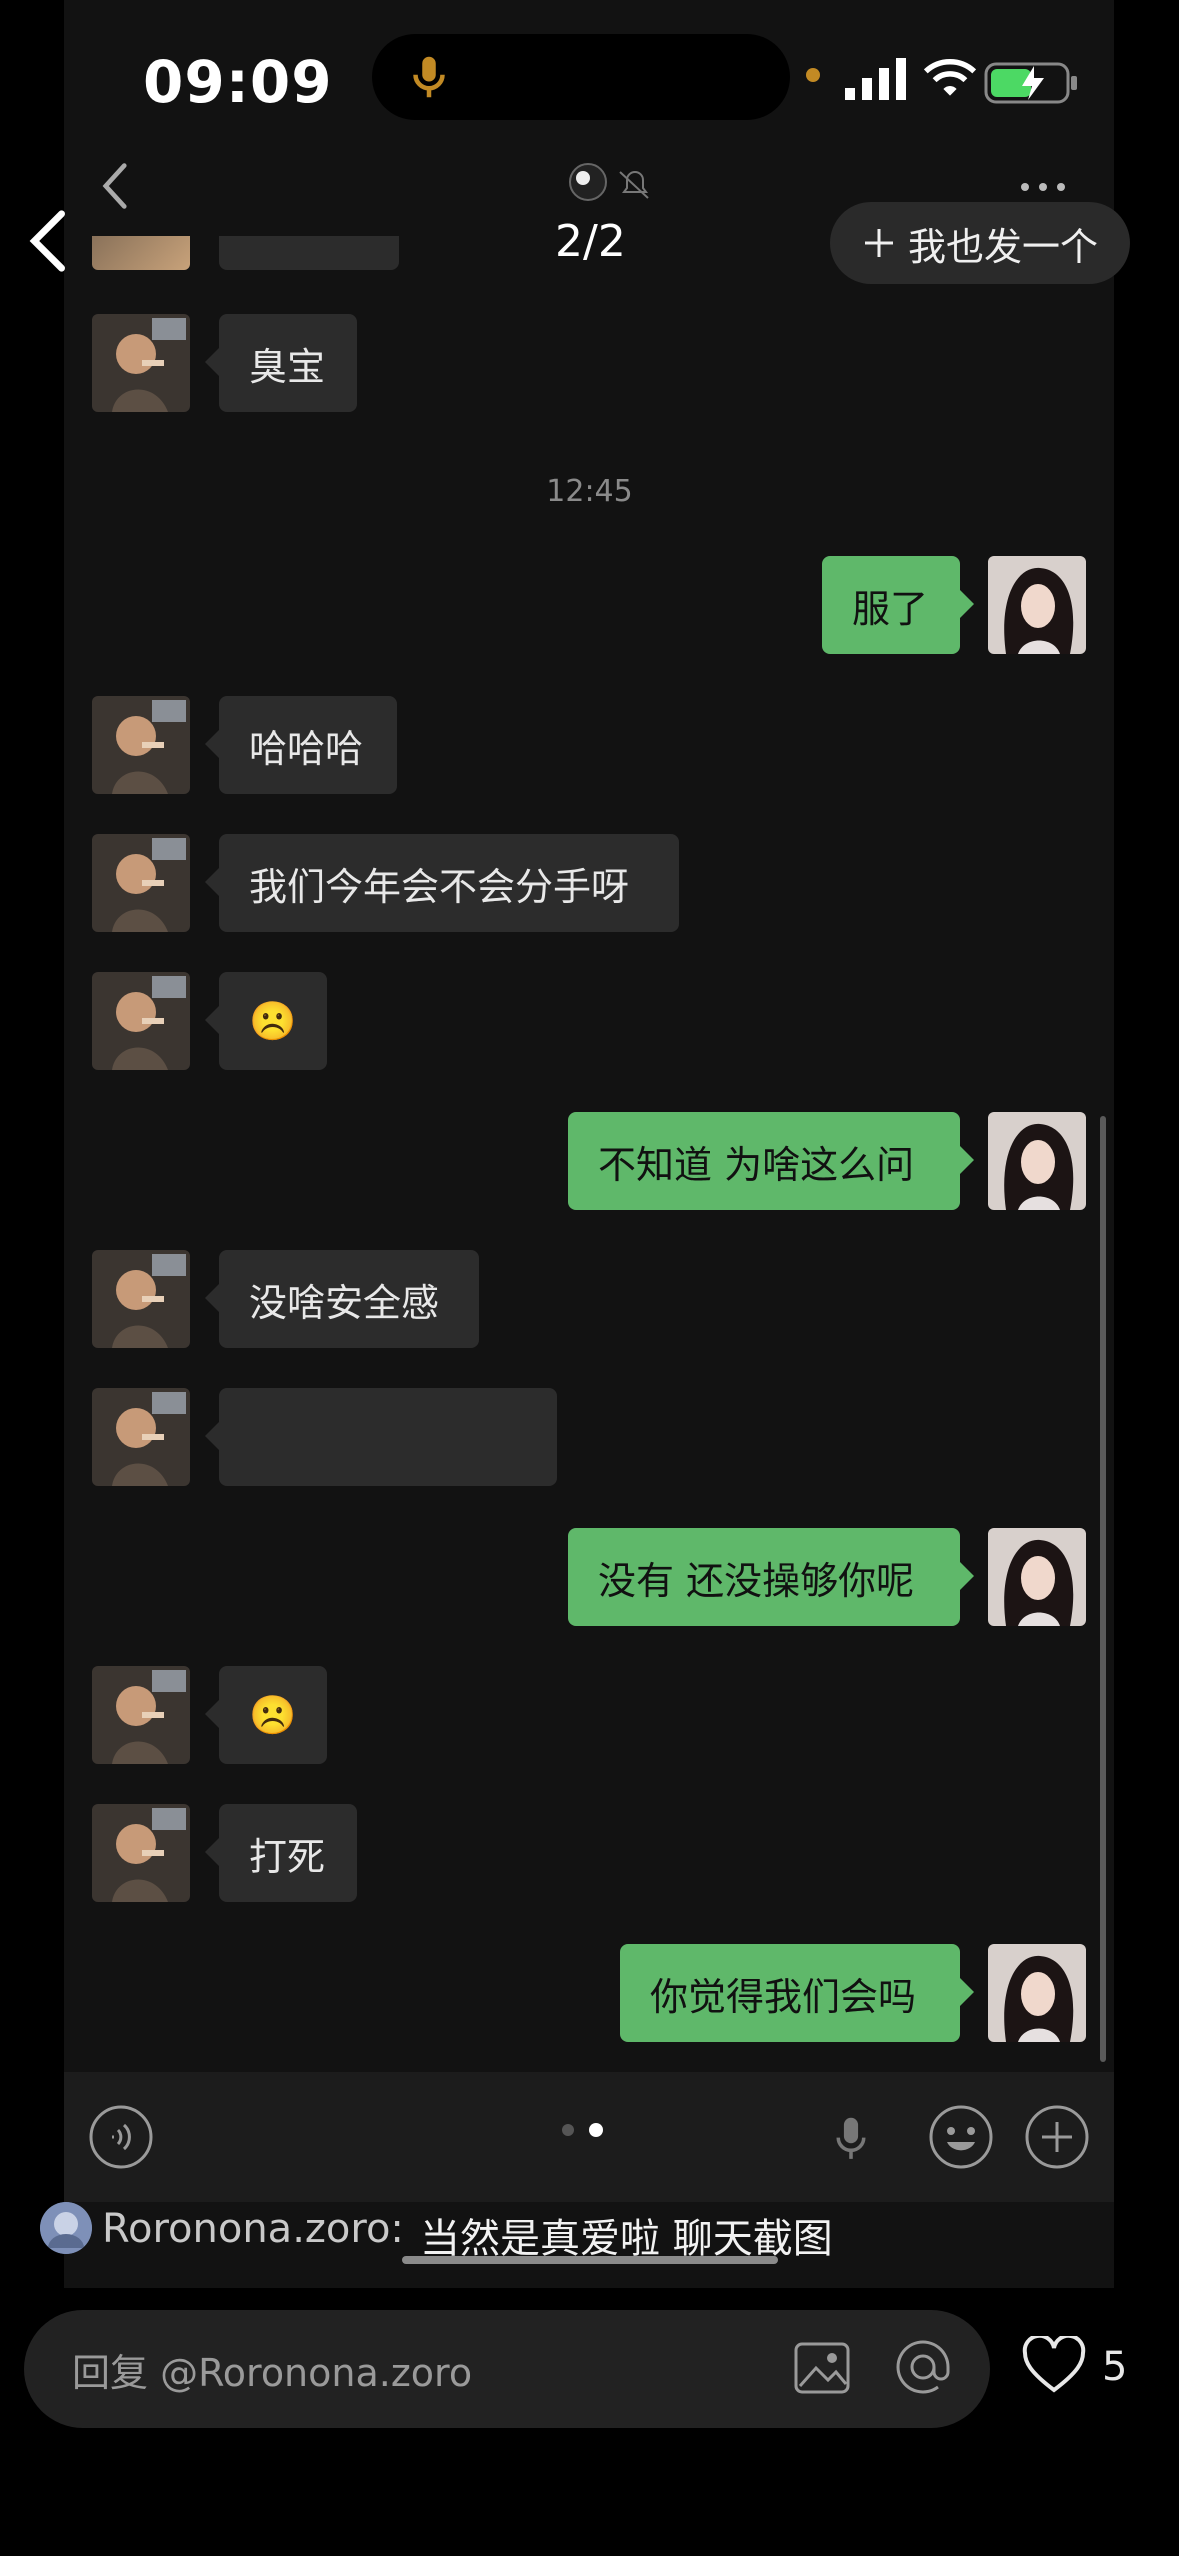 Image resolution: width=1179 pixels, height=2556 pixels. I want to click on cropped-message-row, so click(589, 253).